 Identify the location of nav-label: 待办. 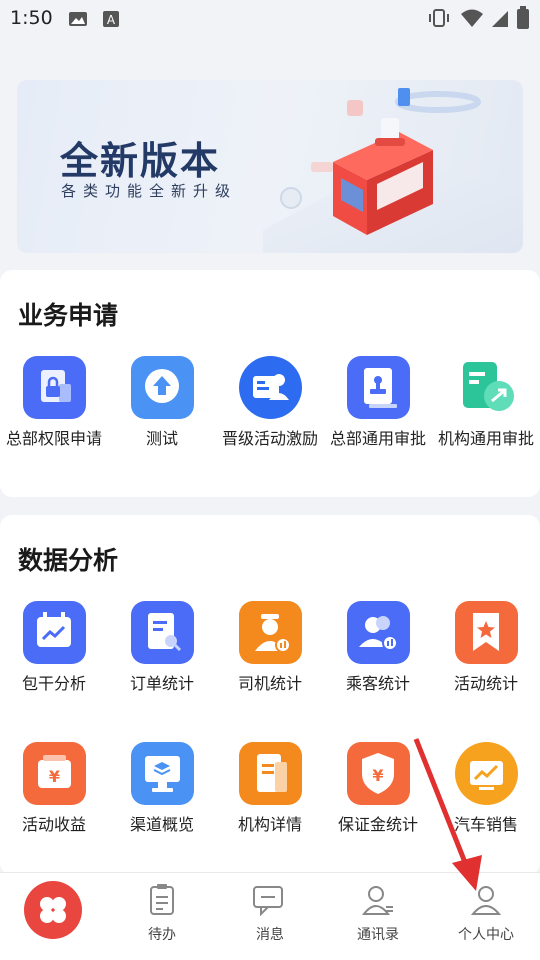
(162, 935).